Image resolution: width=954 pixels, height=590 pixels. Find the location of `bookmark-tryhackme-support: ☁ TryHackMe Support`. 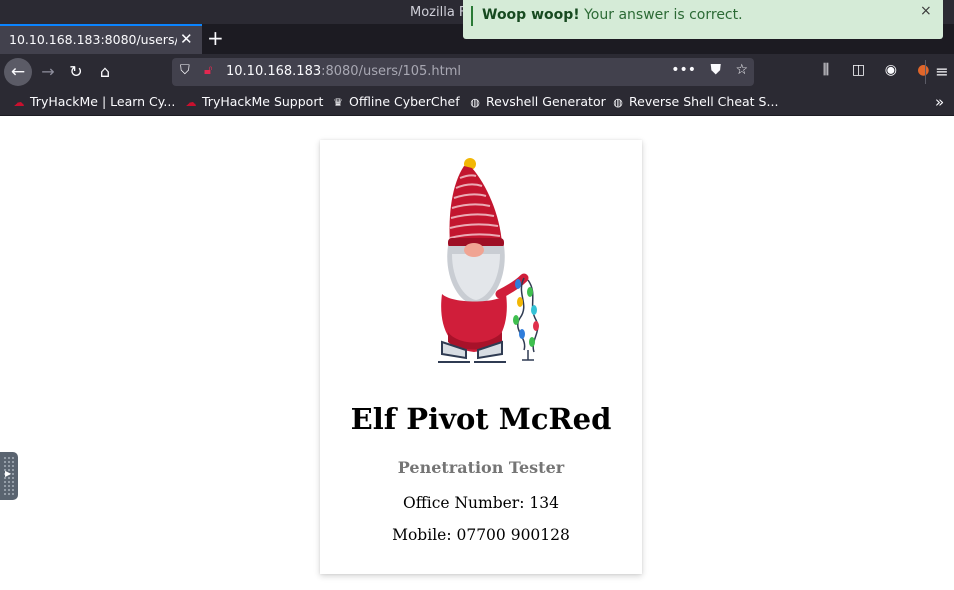

bookmark-tryhackme-support: ☁ TryHackMe Support is located at coordinates (254, 101).